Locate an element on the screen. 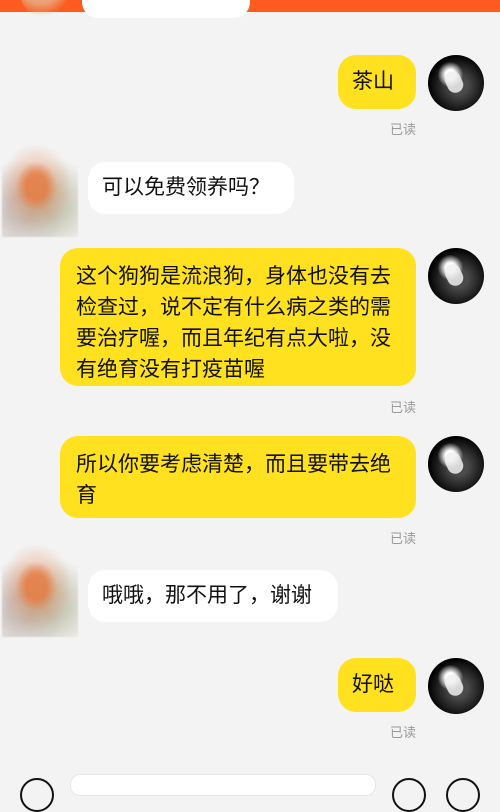 This screenshot has width=500, height=812. avatar-partial-top is located at coordinates (46, 9).